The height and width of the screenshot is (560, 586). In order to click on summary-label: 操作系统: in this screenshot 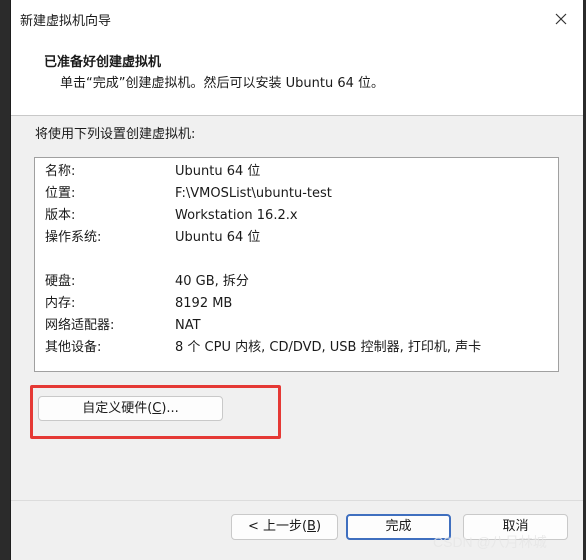, I will do `click(73, 237)`.